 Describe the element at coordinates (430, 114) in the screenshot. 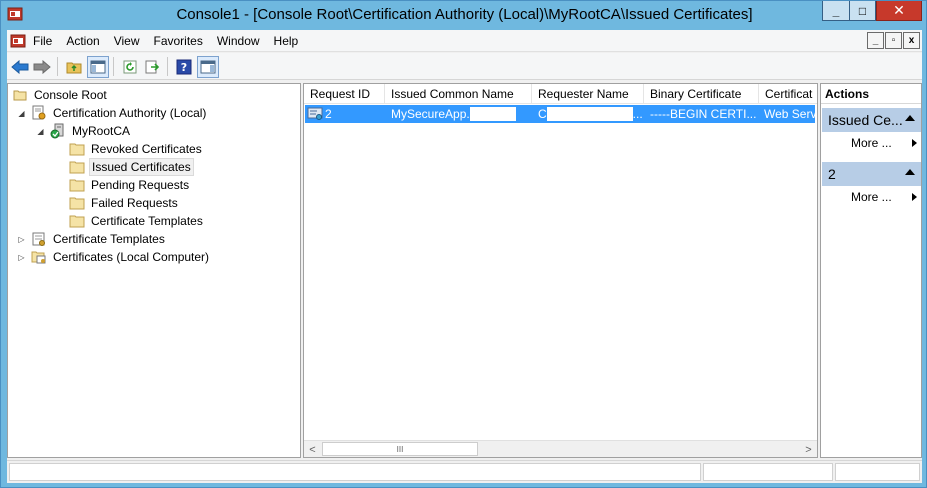

I see `issued-common-name-value: MySecureApp.` at that location.